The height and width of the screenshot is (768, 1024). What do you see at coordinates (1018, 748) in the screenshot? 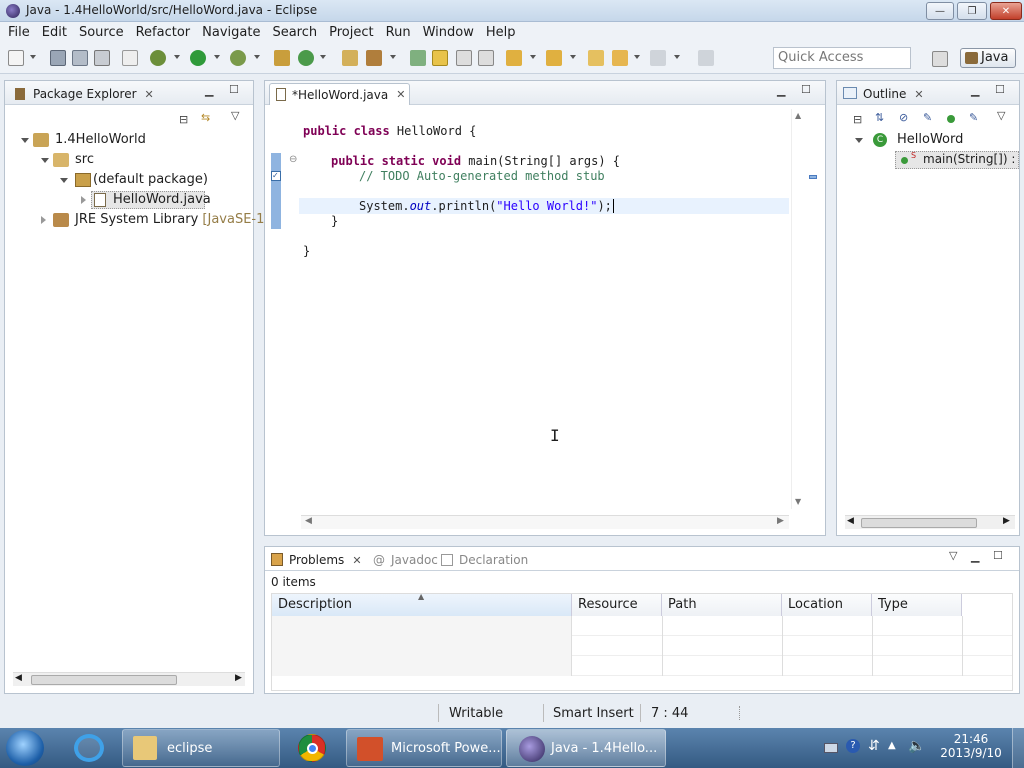
I see `show-desktop-button` at bounding box center [1018, 748].